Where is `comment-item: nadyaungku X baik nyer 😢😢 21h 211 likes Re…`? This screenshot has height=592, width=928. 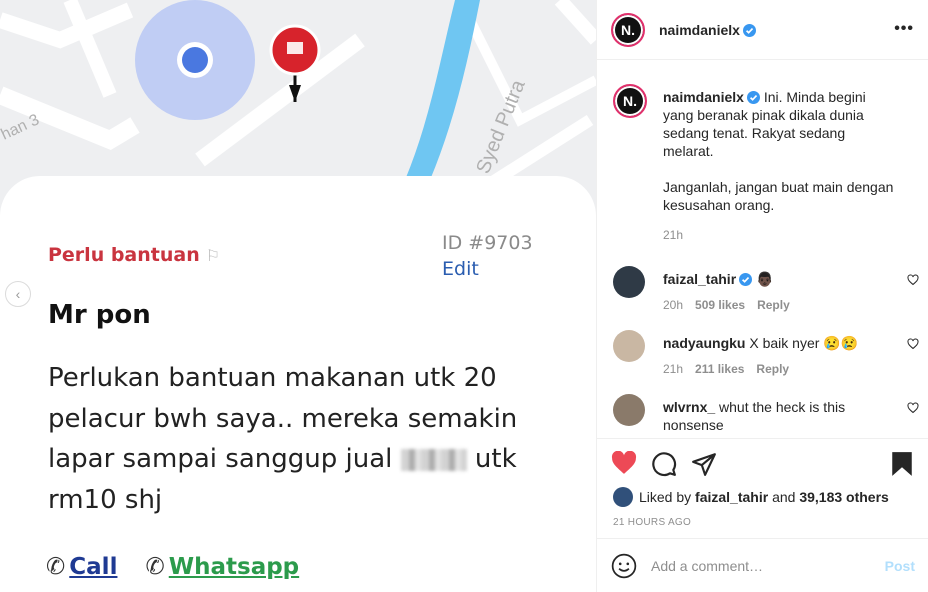
comment-item: nadyaungku X baik nyer 😢😢 21h 211 likes Re… is located at coordinates (762, 354).